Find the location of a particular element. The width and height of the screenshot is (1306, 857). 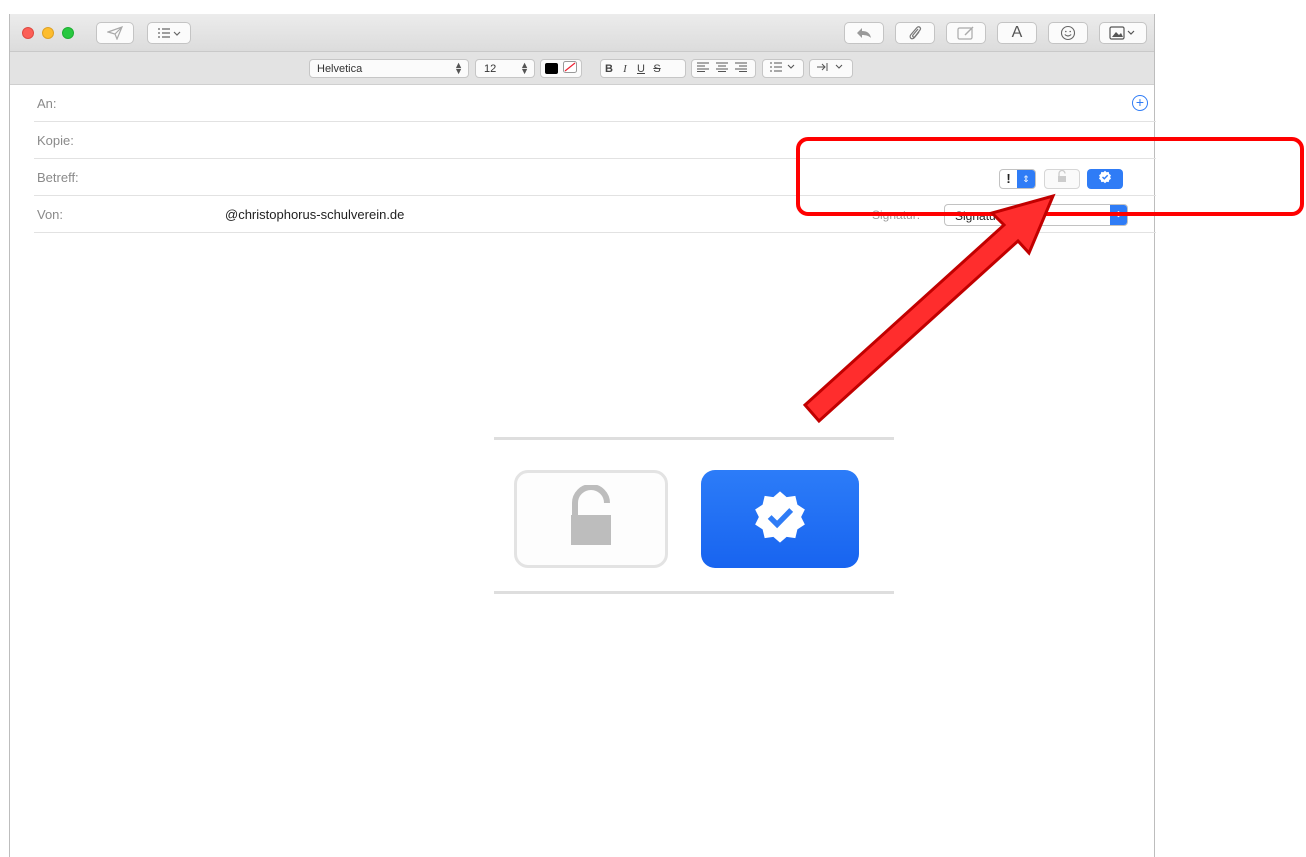

zoomed-security-buttons is located at coordinates (694, 515).